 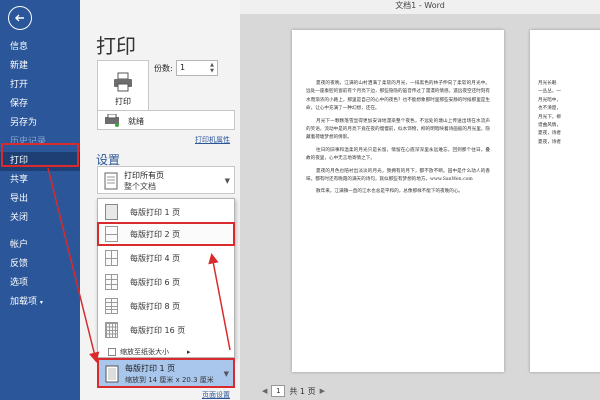 I want to click on printer-properties-link: 打印机属性, so click(x=212, y=140).